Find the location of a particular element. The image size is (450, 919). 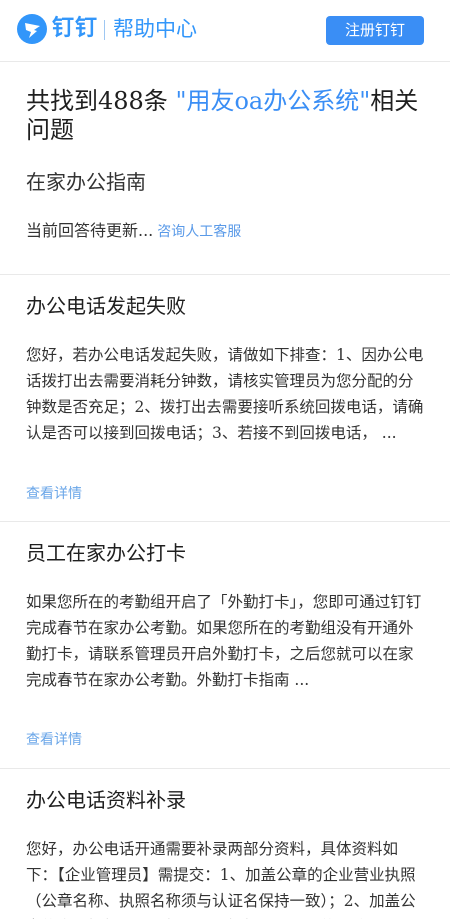

article-title: 办公电话资料补录 is located at coordinates (106, 800).